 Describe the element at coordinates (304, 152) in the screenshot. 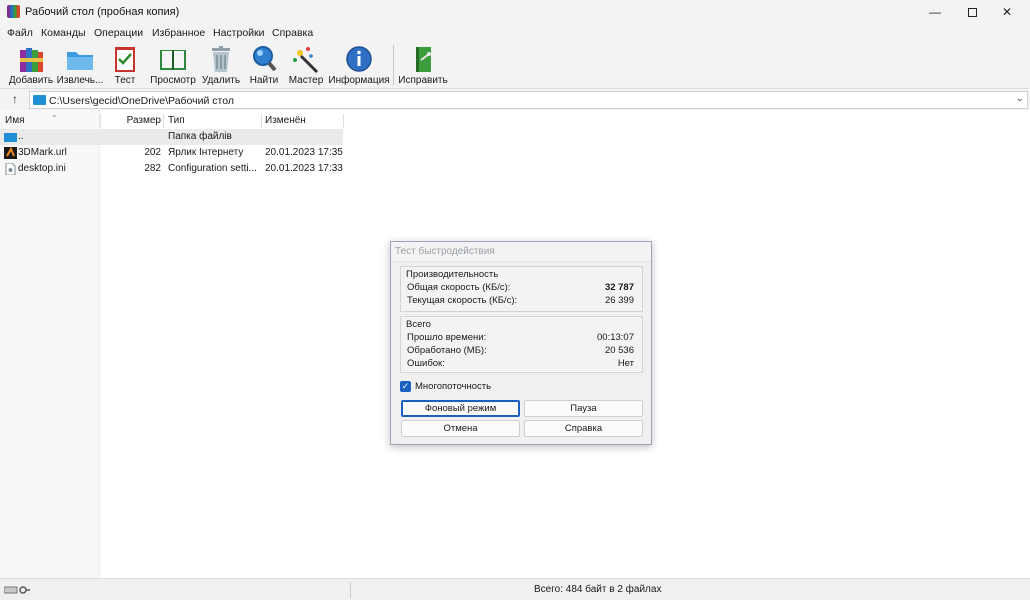

I see `file-modified: 20.01.2023 17:35` at that location.